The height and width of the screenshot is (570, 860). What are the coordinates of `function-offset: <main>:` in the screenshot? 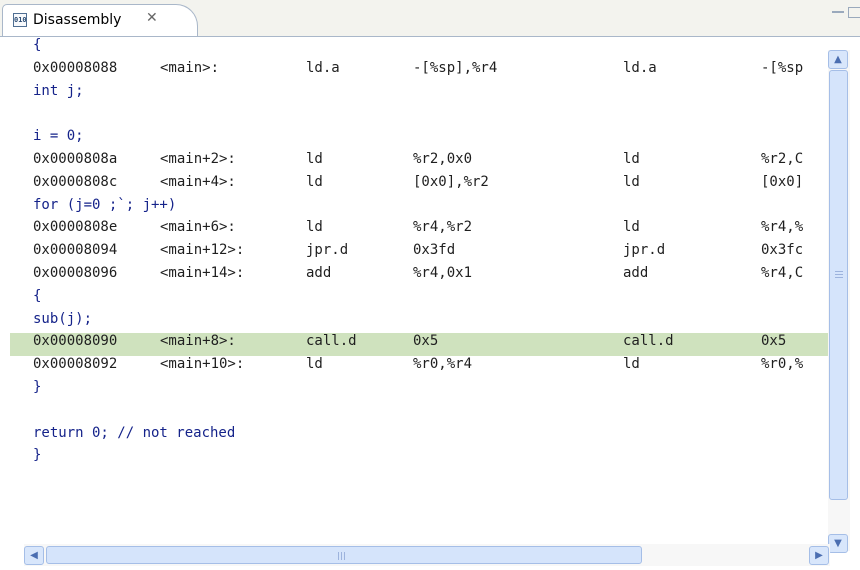 It's located at (190, 67).